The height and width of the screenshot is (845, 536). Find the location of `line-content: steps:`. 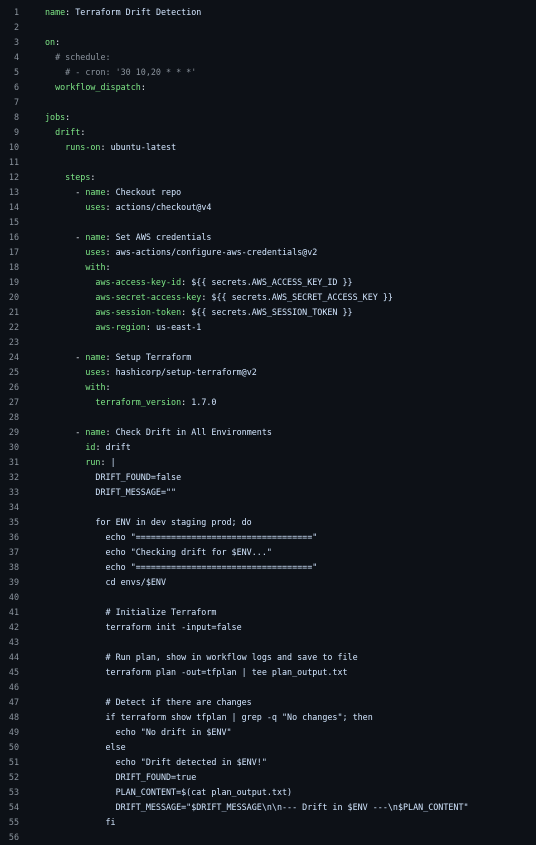

line-content: steps: is located at coordinates (57, 177).